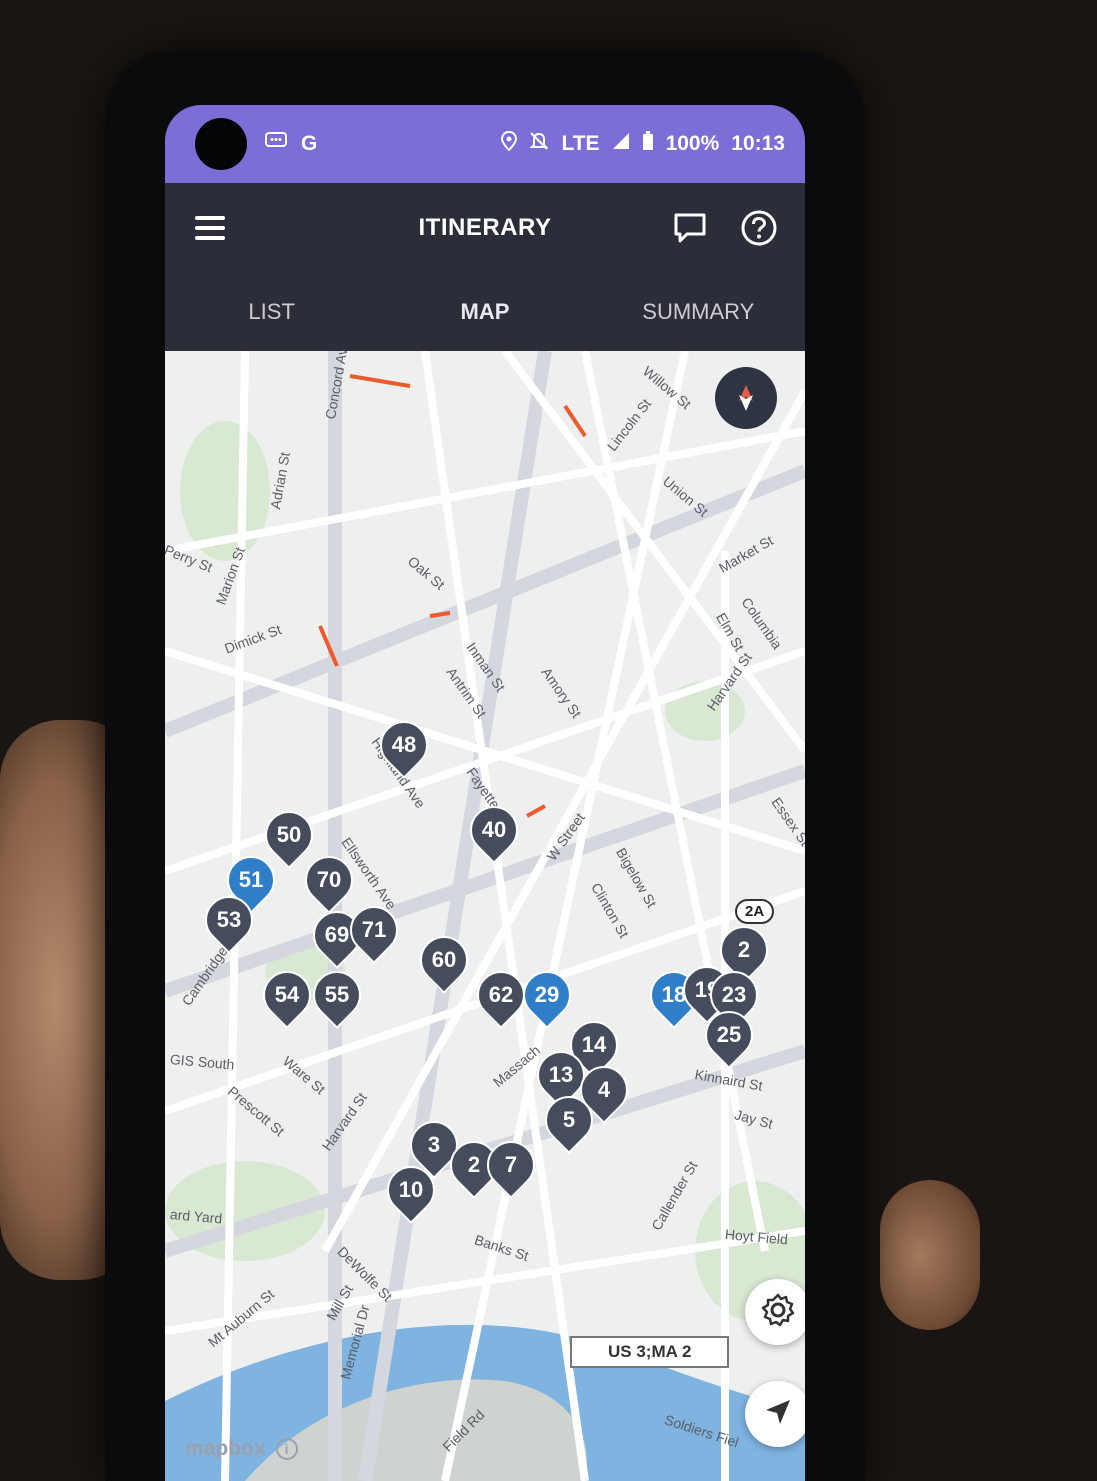  What do you see at coordinates (621, 144) in the screenshot?
I see `signal-icon` at bounding box center [621, 144].